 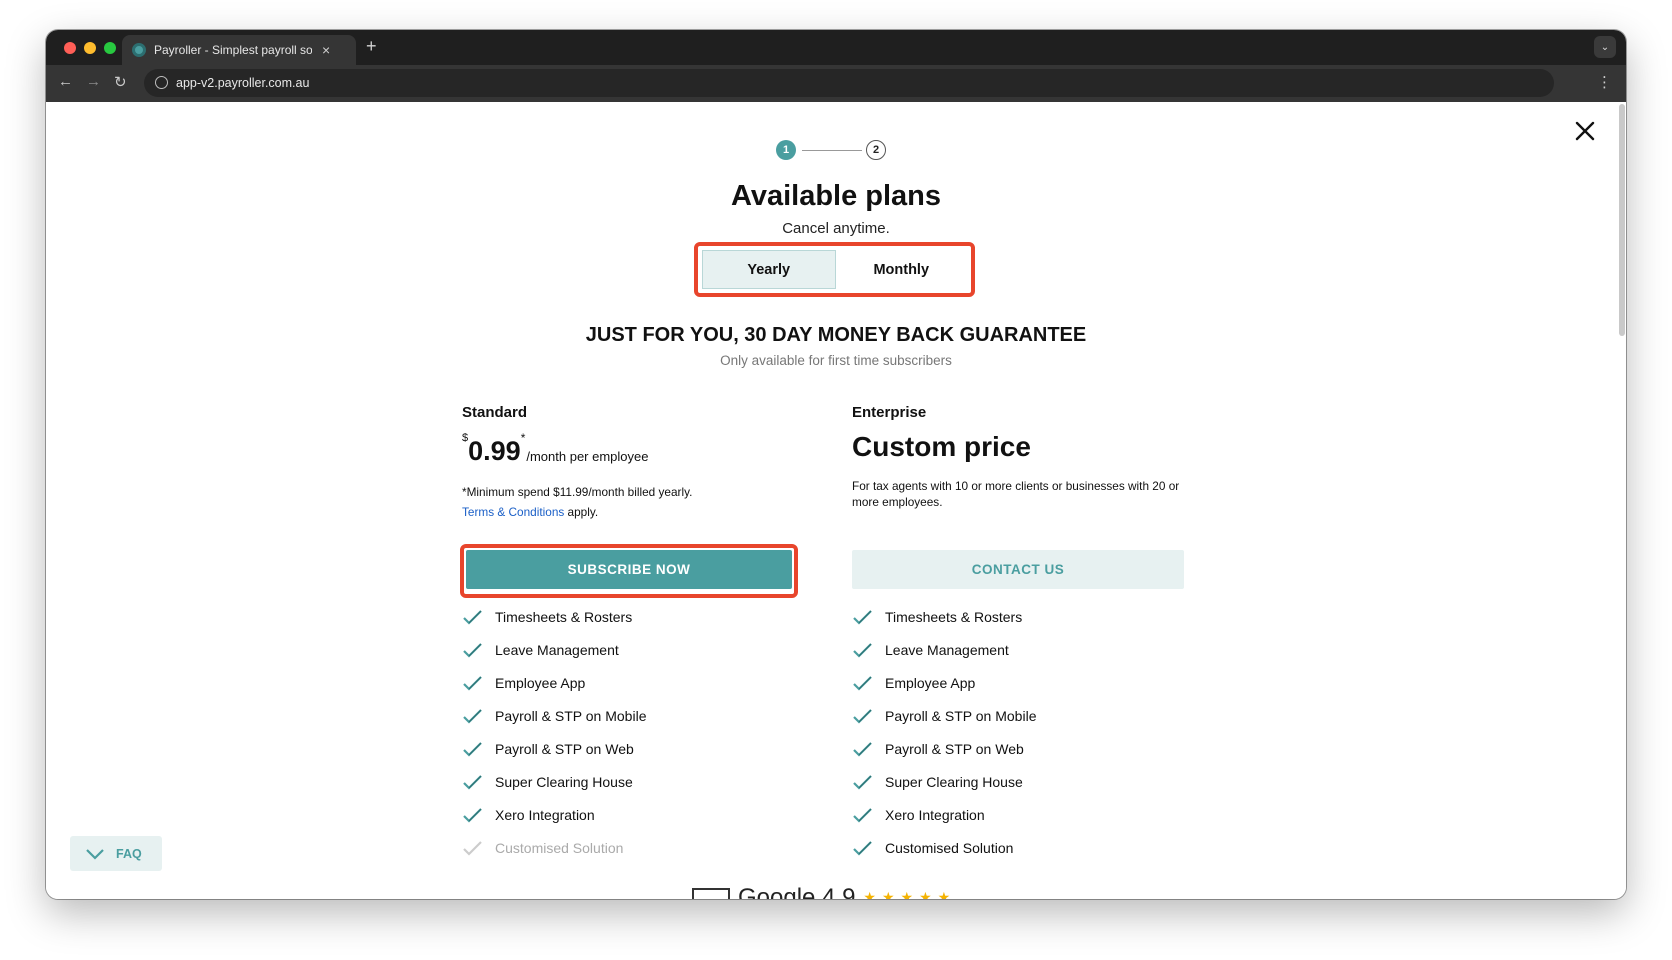 I want to click on plan-name: Standard, so click(x=495, y=412).